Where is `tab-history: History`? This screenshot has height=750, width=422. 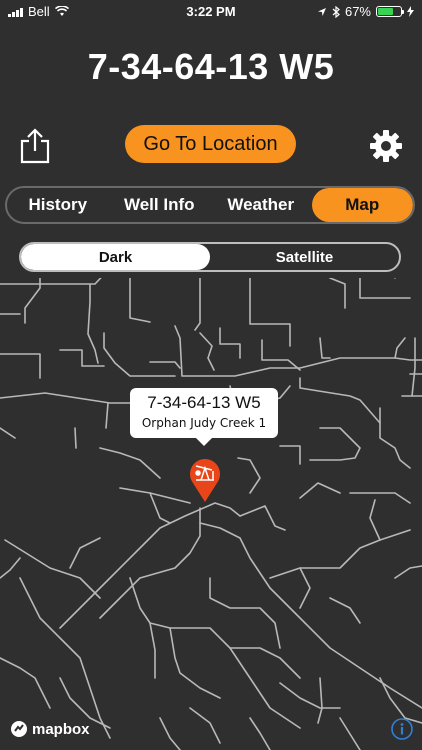 tab-history: History is located at coordinates (58, 205).